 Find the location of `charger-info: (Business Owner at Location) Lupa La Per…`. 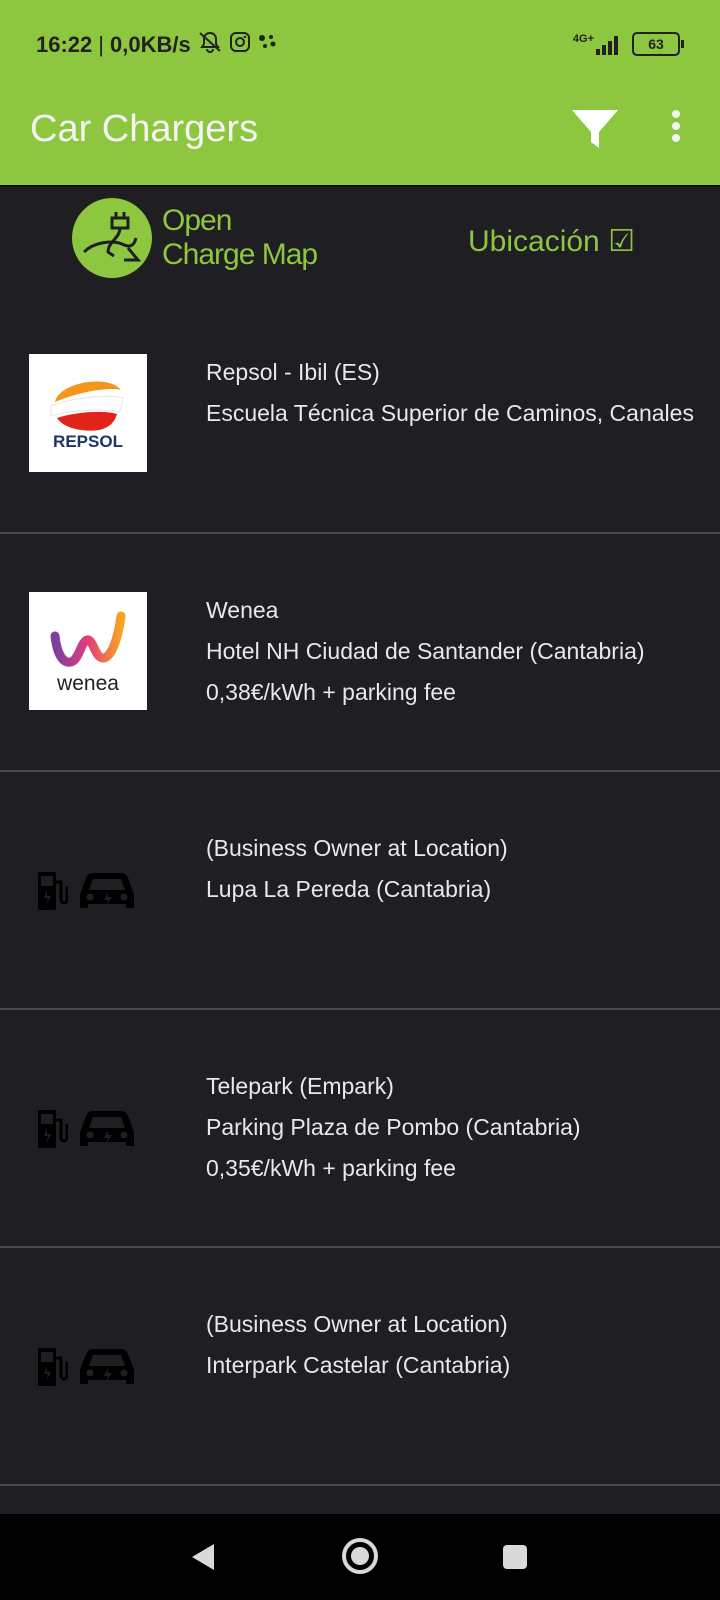

charger-info: (Business Owner at Location) Lupa La Per… is located at coordinates (357, 869).